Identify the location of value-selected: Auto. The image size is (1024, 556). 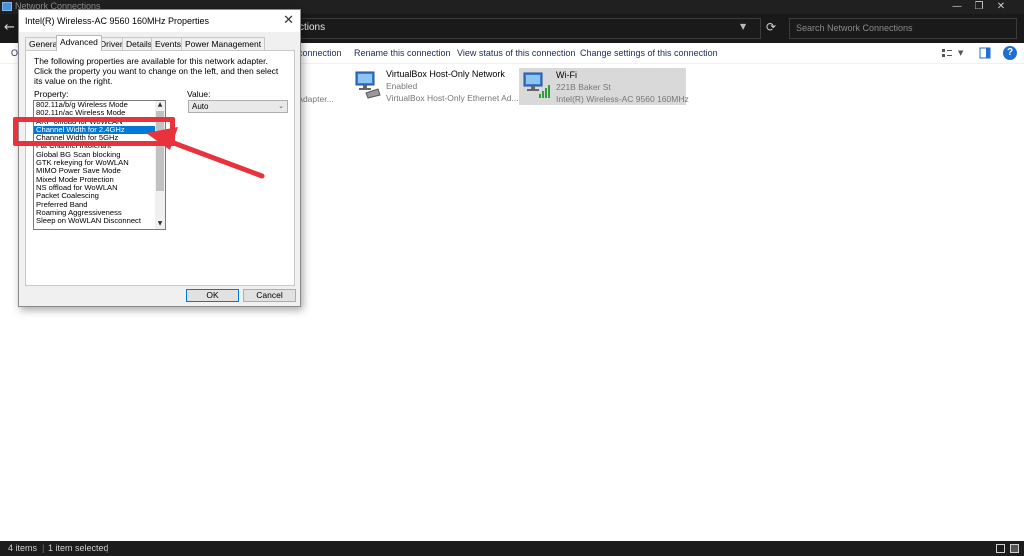
(200, 106).